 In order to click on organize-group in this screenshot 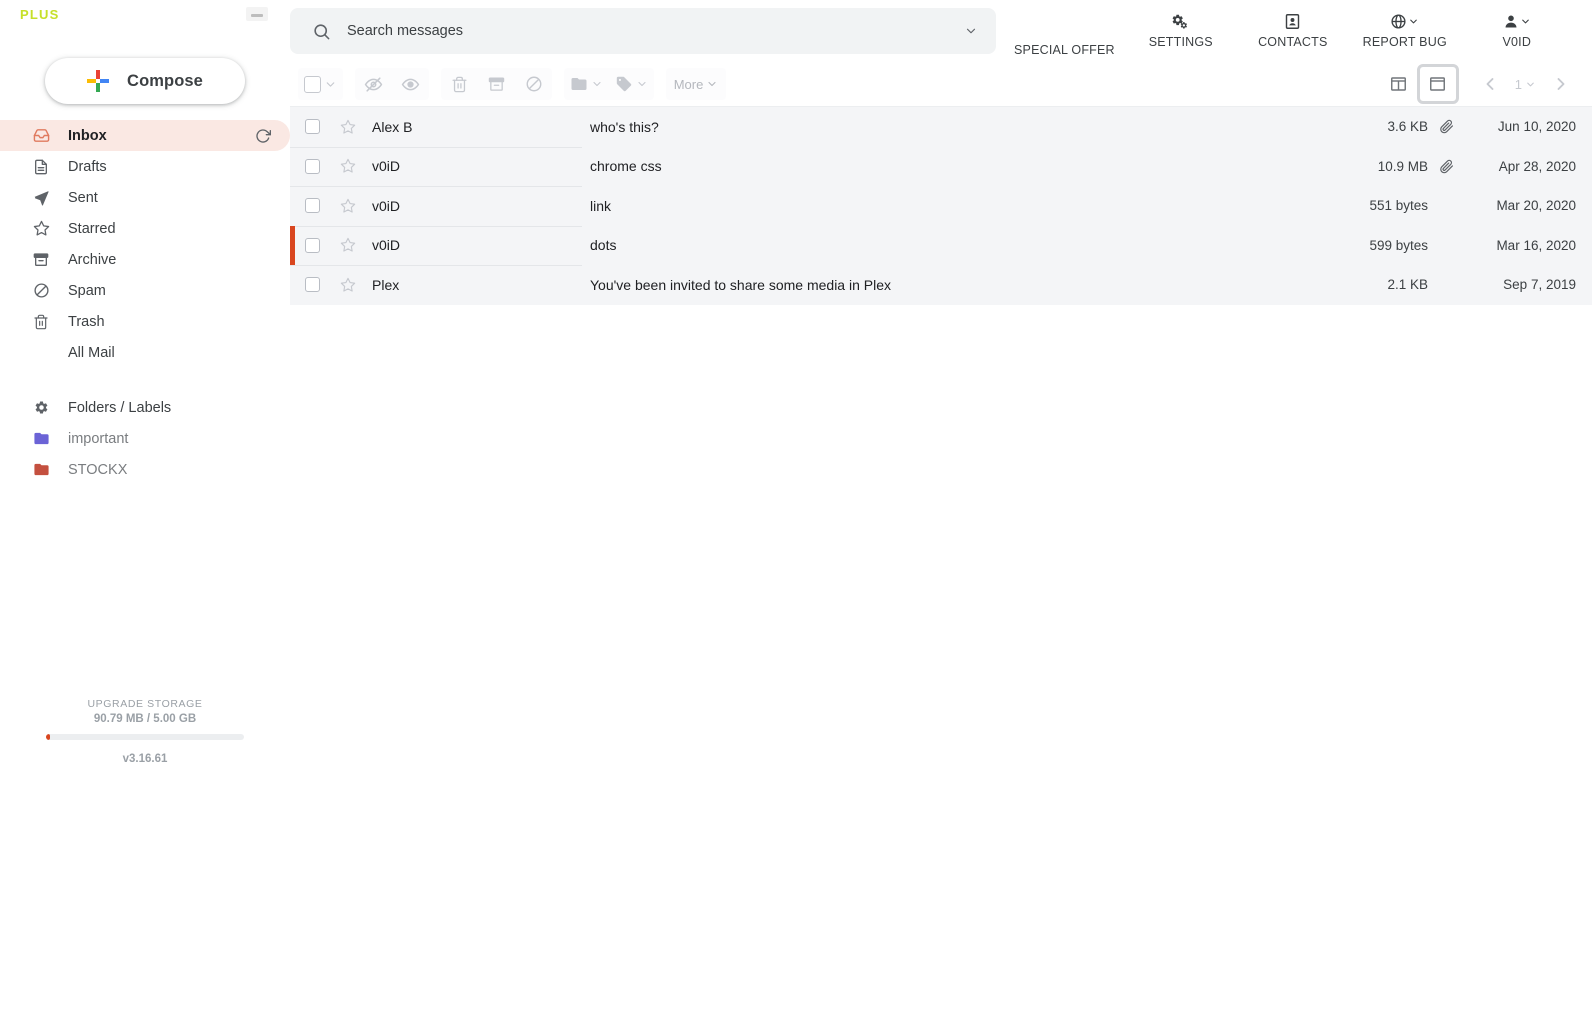, I will do `click(609, 84)`.